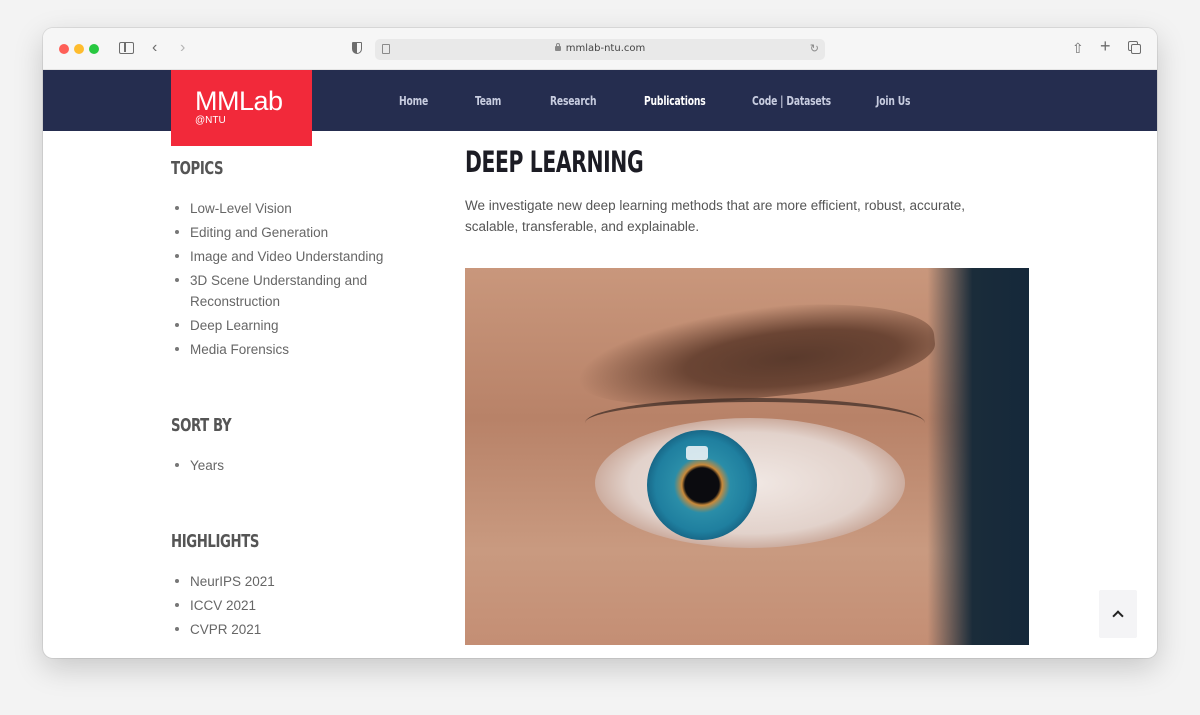 This screenshot has height=715, width=1200. What do you see at coordinates (223, 631) in the screenshot?
I see `highlight-item: CVPR 2021` at bounding box center [223, 631].